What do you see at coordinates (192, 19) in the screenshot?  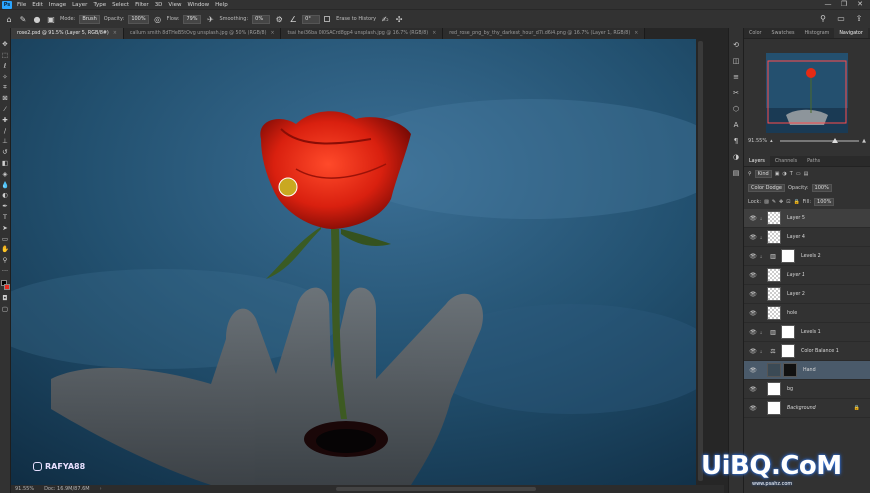 I see `flow-input: 79%` at bounding box center [192, 19].